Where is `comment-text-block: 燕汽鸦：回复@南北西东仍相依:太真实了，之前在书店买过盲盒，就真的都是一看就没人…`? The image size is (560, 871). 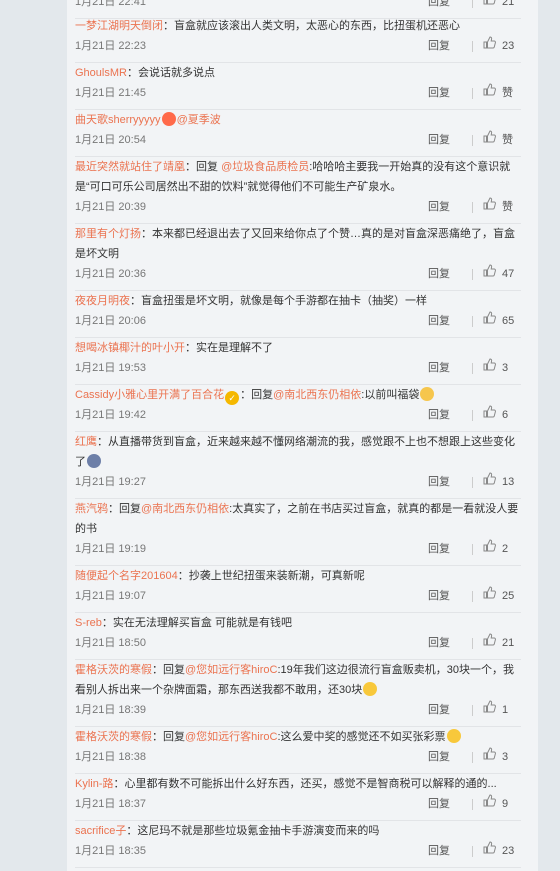
comment-text-block: 燕汽鸦：回复@南北西东仍相依:太真实了，之前在书店买过盲盒，就真的都是一看就没人… is located at coordinates (298, 519).